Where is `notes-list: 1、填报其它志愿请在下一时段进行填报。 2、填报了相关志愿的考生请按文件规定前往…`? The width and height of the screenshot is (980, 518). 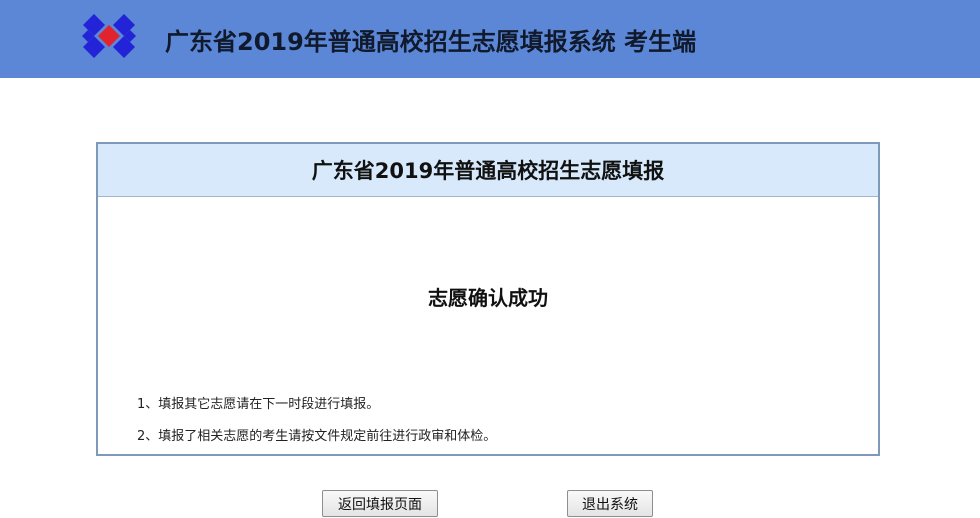 notes-list: 1、填报其它志愿请在下一时段进行填报。 2、填报了相关志愿的考生请按文件规定前往… is located at coordinates (316, 428).